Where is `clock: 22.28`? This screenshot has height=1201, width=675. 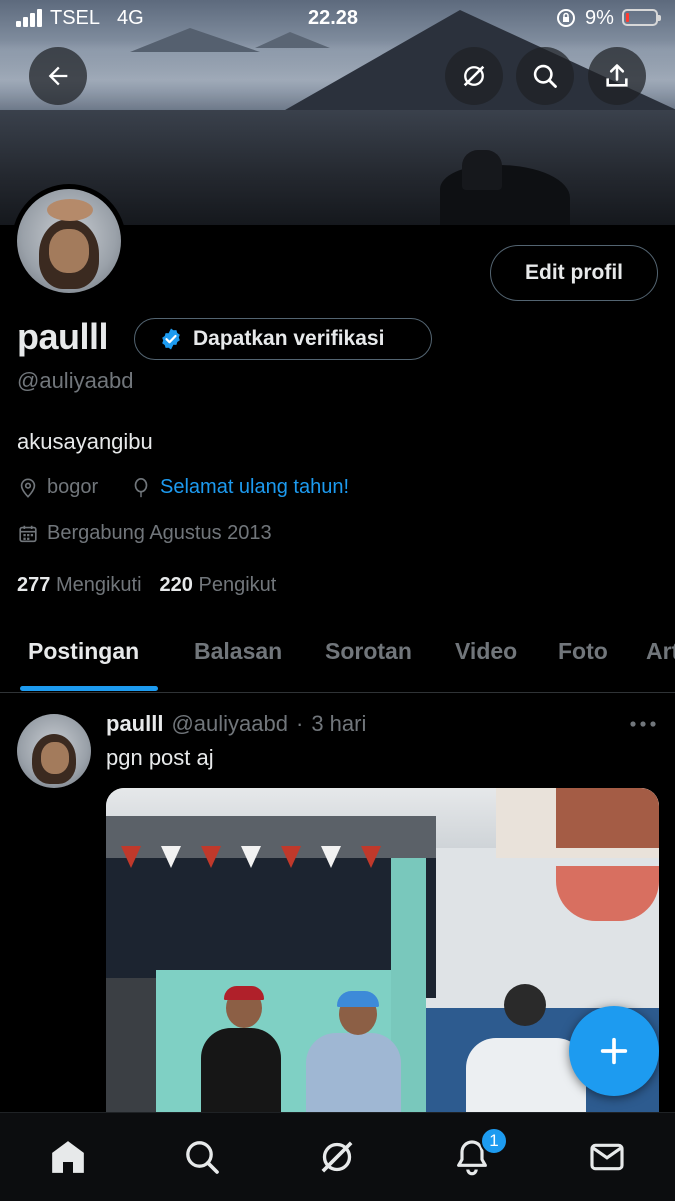
clock: 22.28 is located at coordinates (333, 18).